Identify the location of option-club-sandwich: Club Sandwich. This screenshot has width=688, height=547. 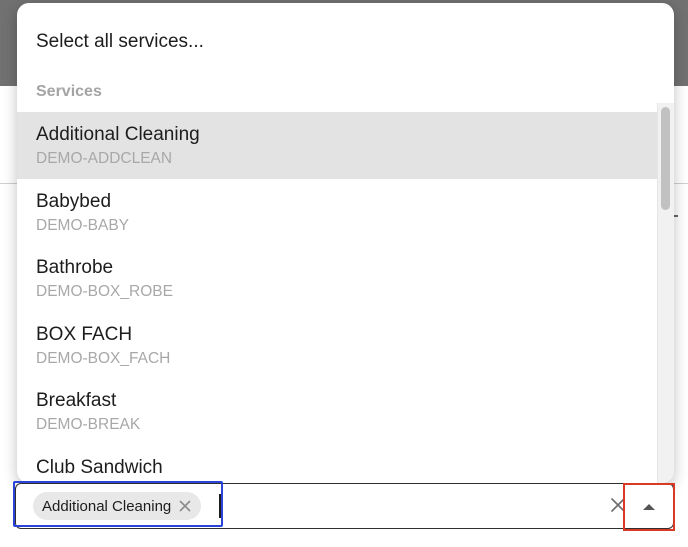
(337, 464).